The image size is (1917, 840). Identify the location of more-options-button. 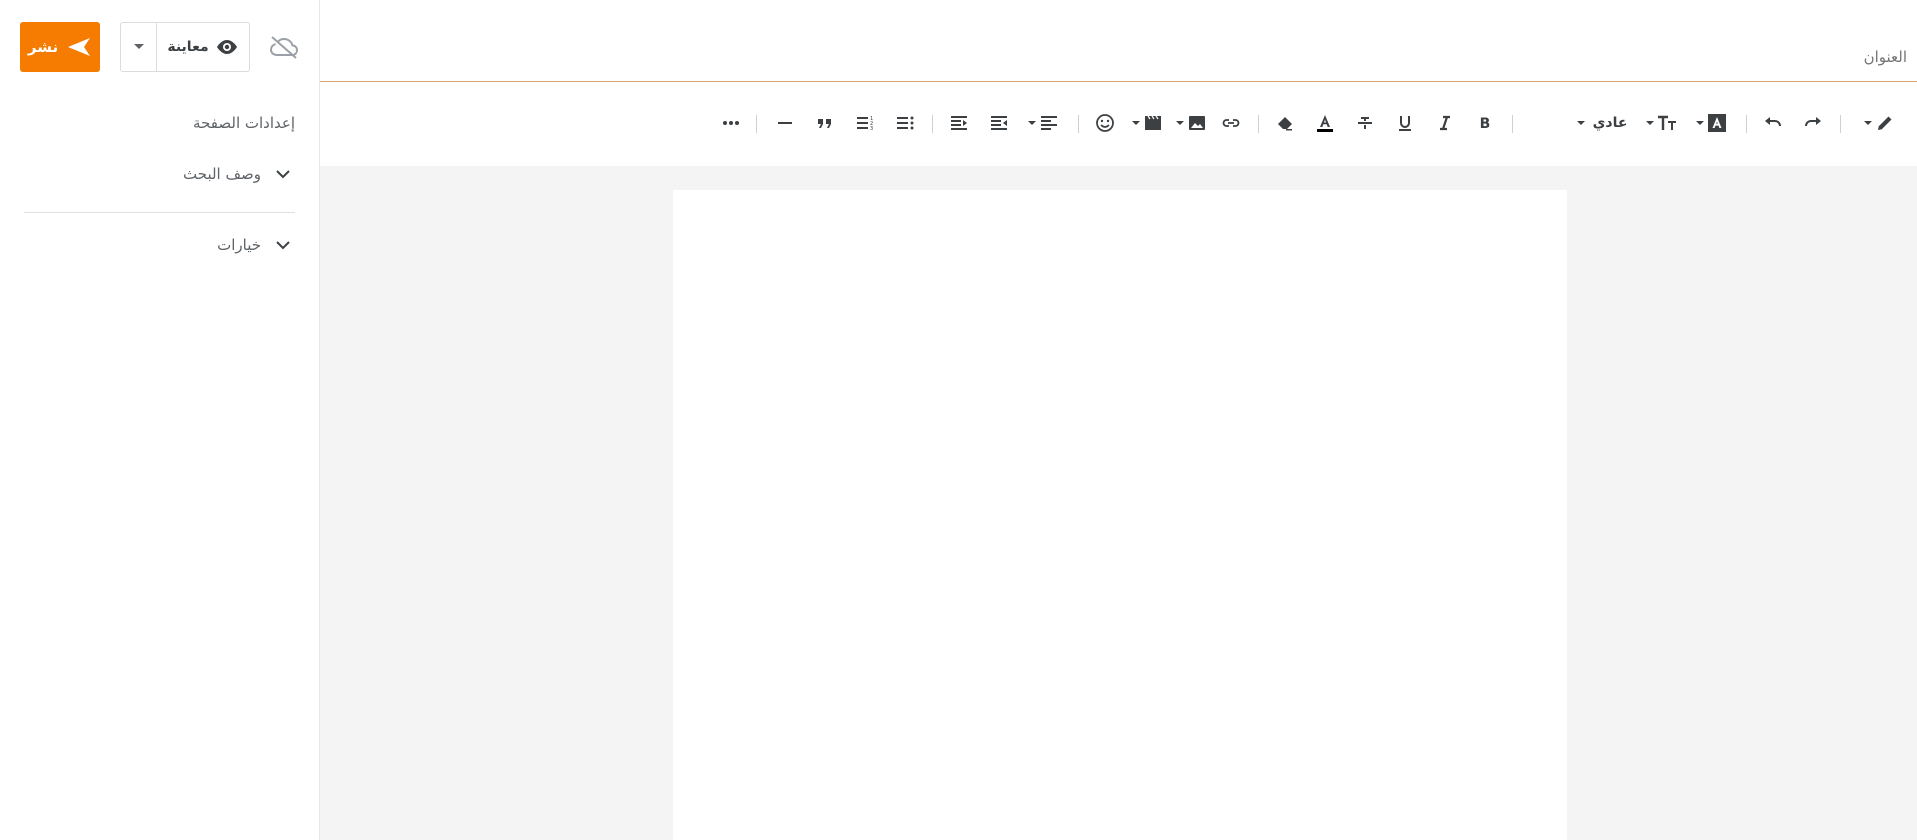
(731, 123).